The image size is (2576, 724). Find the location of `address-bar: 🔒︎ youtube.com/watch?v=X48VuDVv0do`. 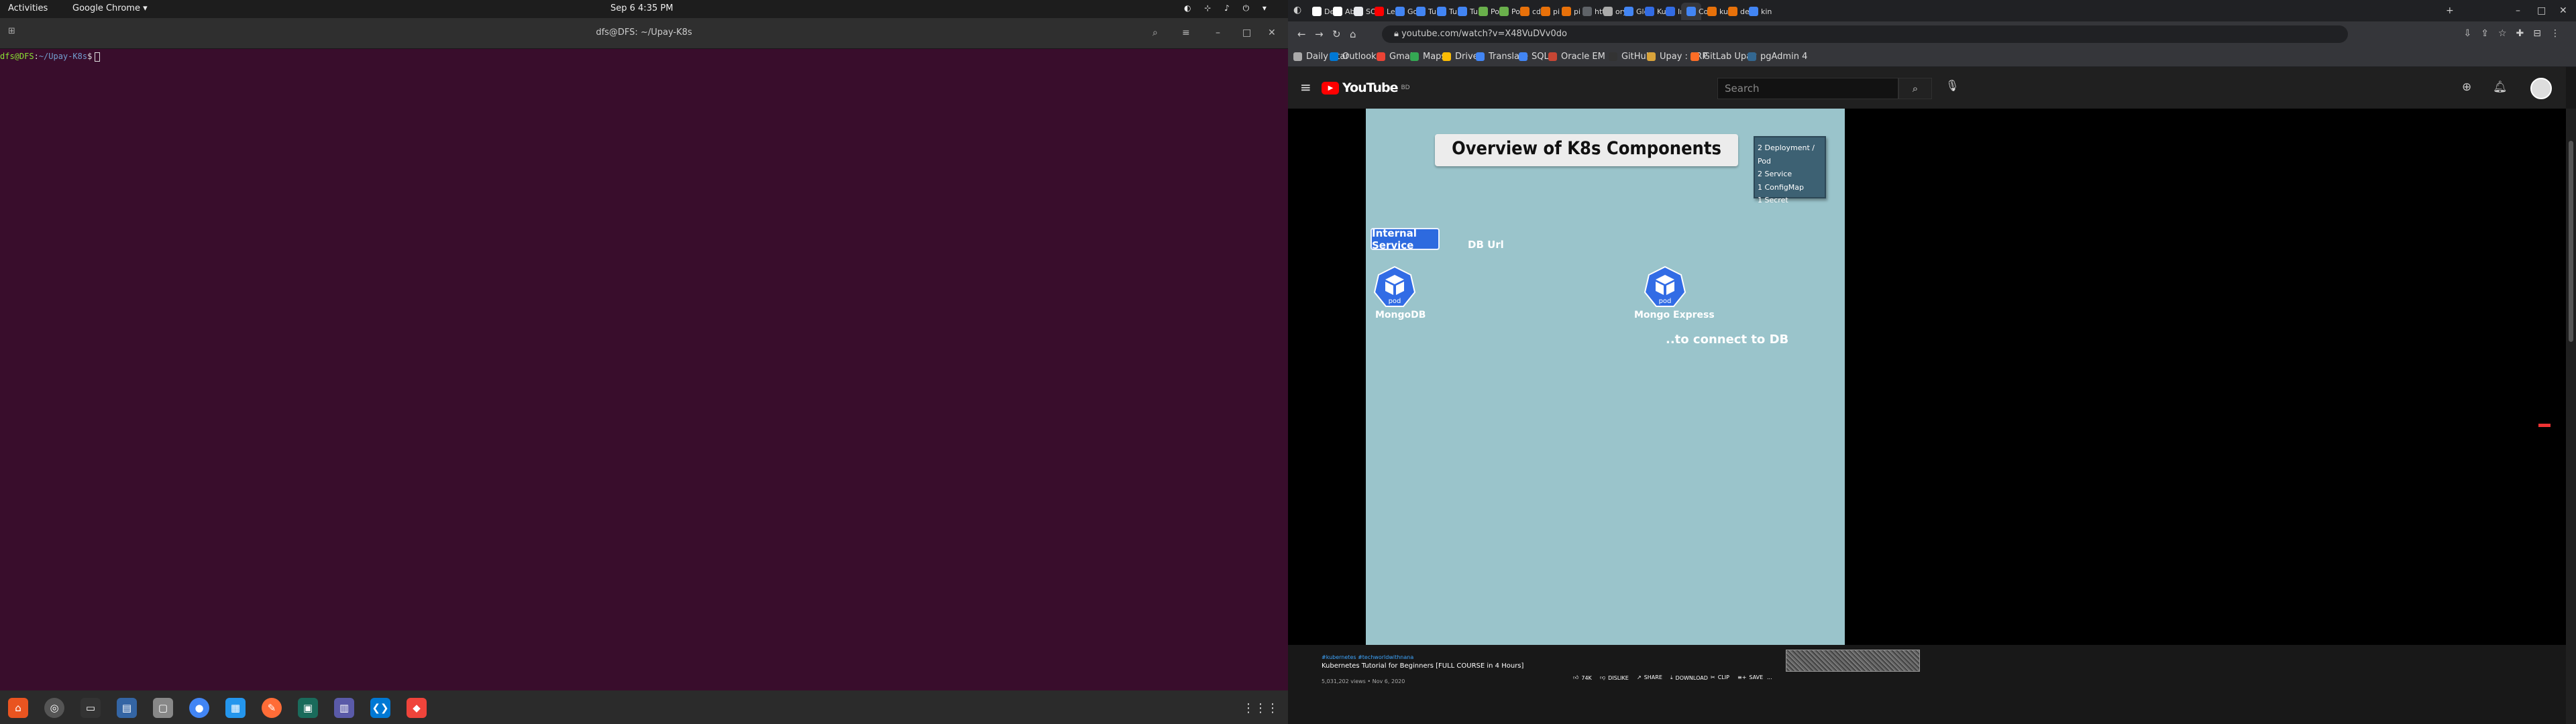

address-bar: 🔒︎ youtube.com/watch?v=X48VuDVv0do is located at coordinates (1865, 34).